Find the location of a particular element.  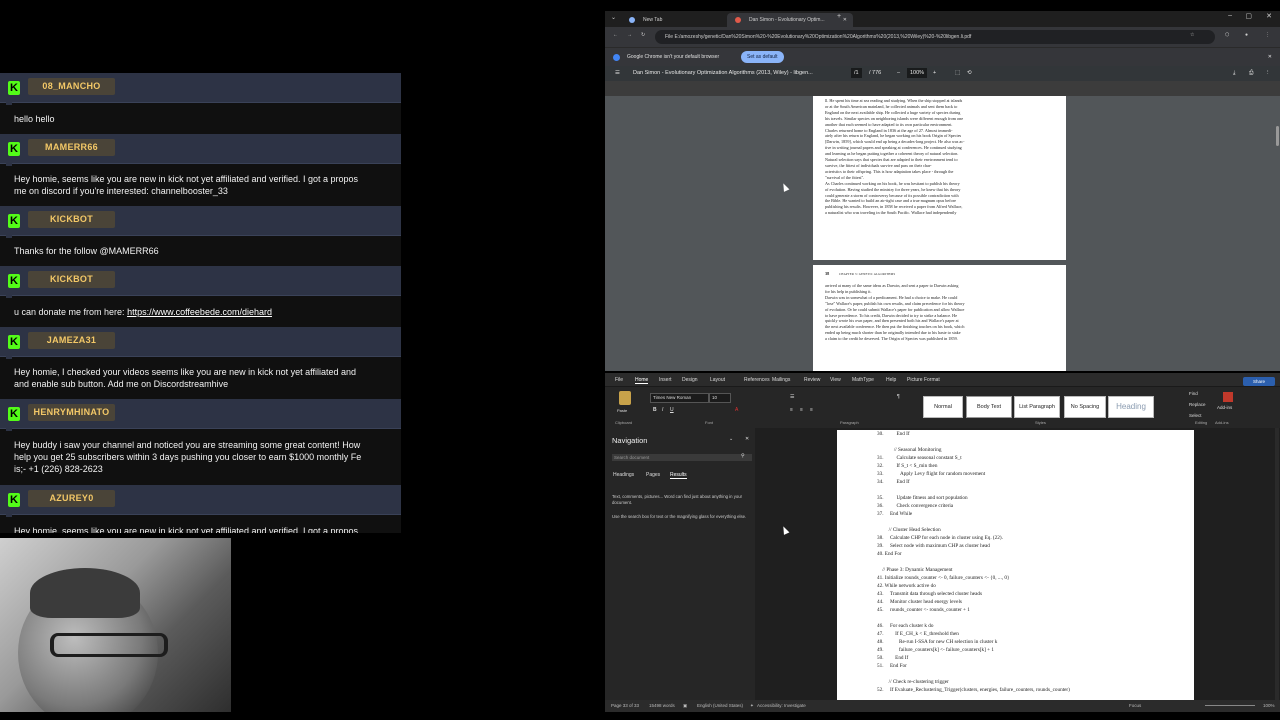

more-icon: ⋮ is located at coordinates (1268, 73).